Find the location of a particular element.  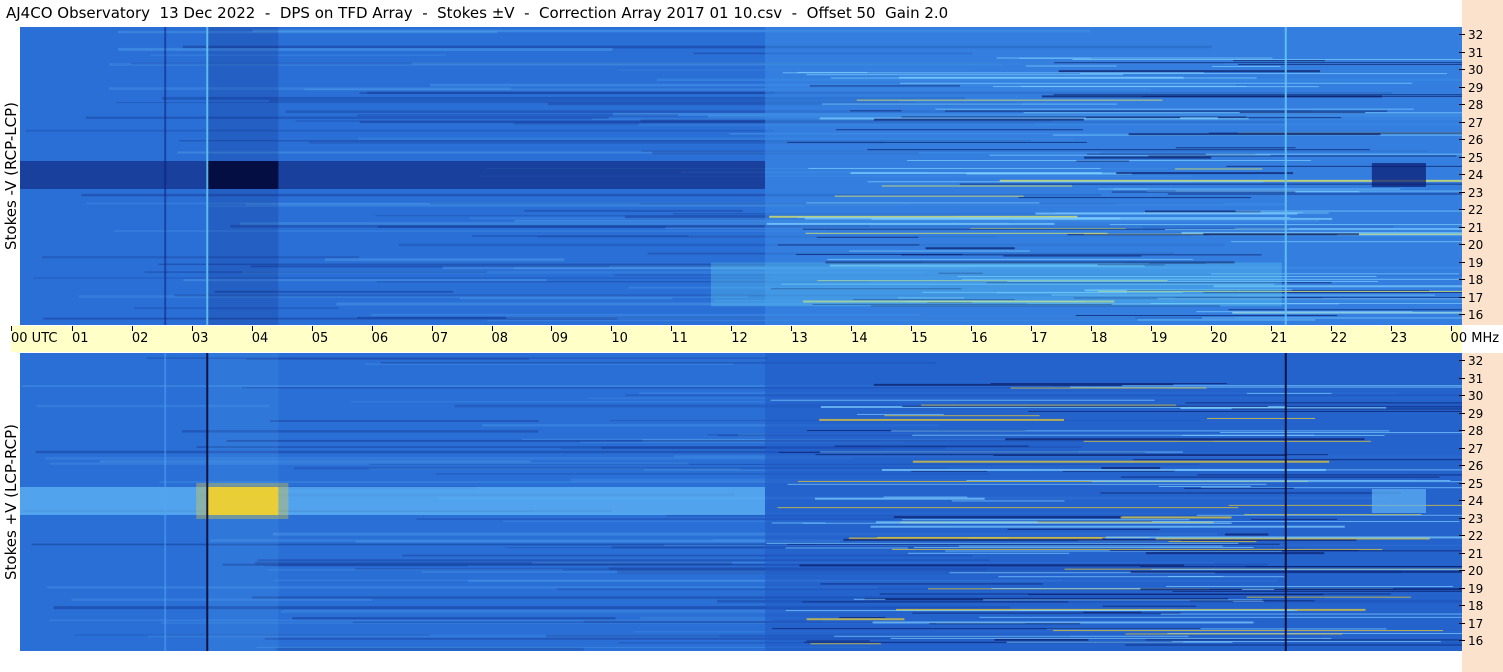

vertical-event-line is located at coordinates (207, 176).